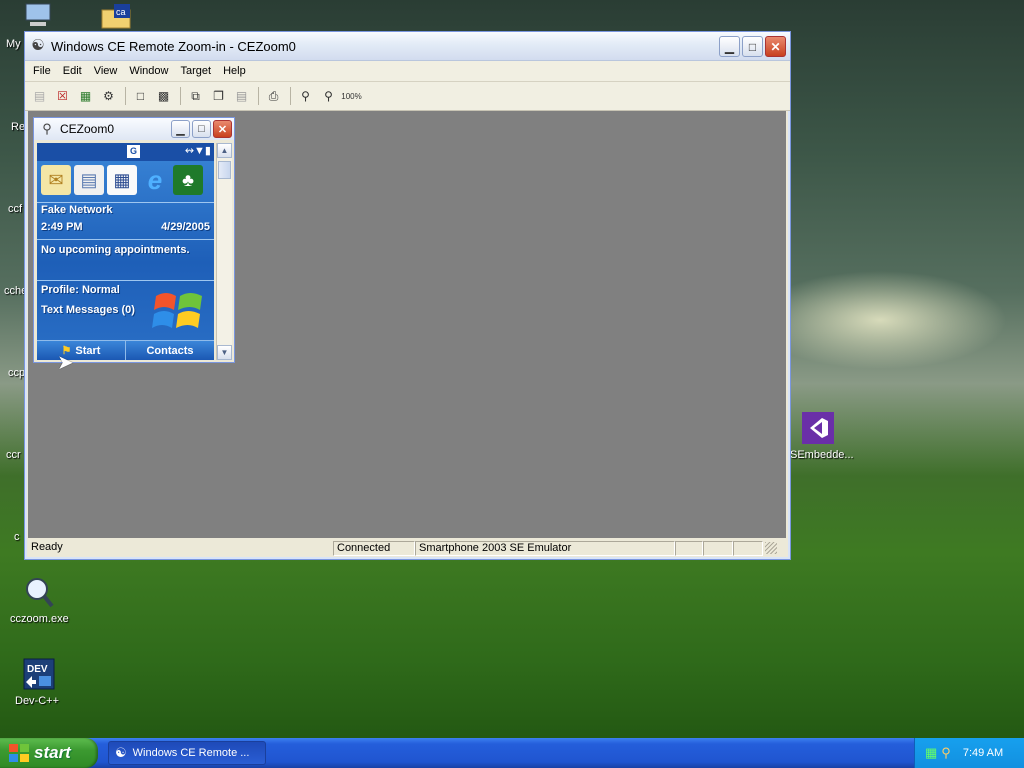 Image resolution: width=1024 pixels, height=768 pixels. Describe the element at coordinates (38, 45) in the screenshot. I see `cezoom-app-icon: ☯` at that location.